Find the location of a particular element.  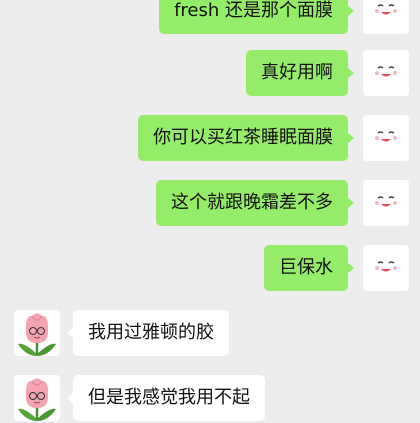

message-bubble: 你可以买红茶睡眠面膜 is located at coordinates (246, 138).